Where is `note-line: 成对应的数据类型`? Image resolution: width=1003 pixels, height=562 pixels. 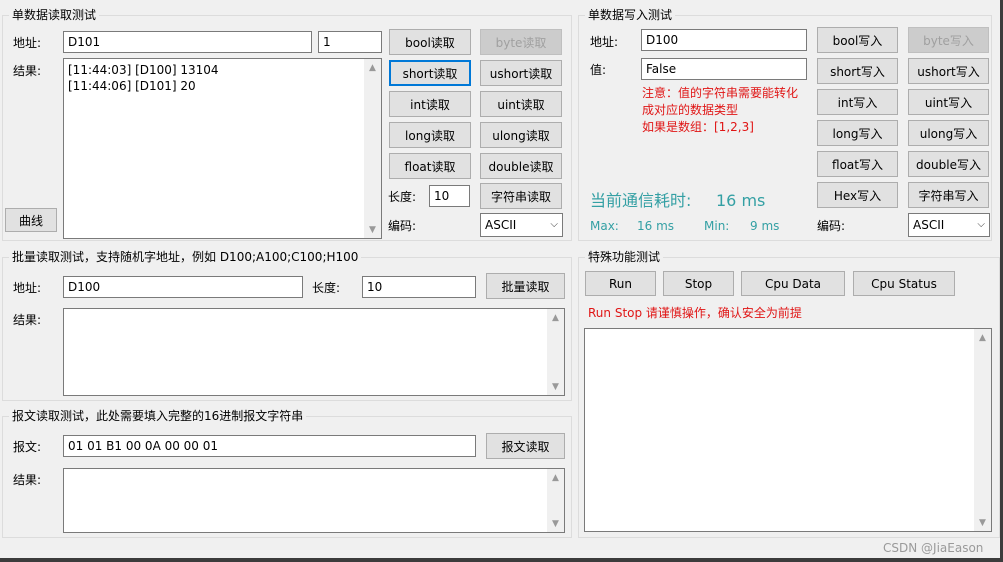 note-line: 成对应的数据类型 is located at coordinates (690, 110).